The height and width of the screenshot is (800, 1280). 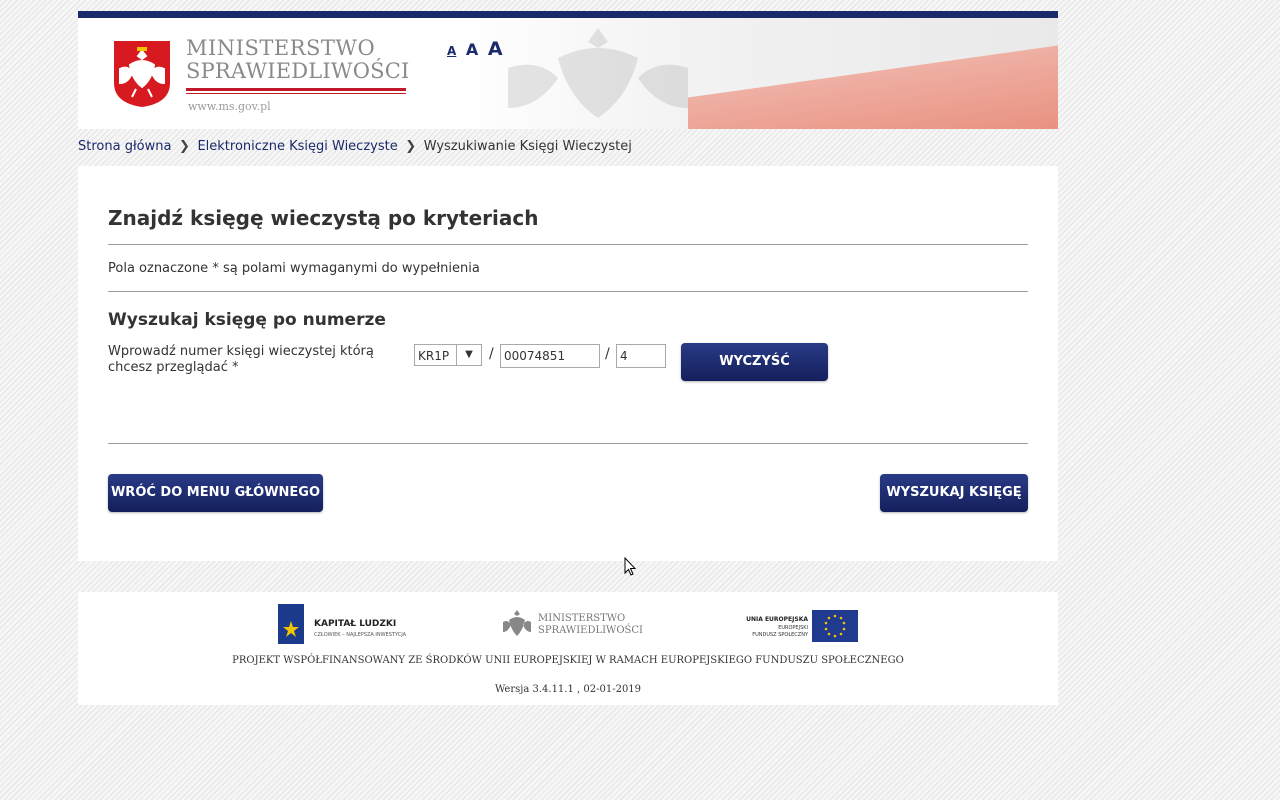 What do you see at coordinates (550, 356) in the screenshot?
I see `book-number-input` at bounding box center [550, 356].